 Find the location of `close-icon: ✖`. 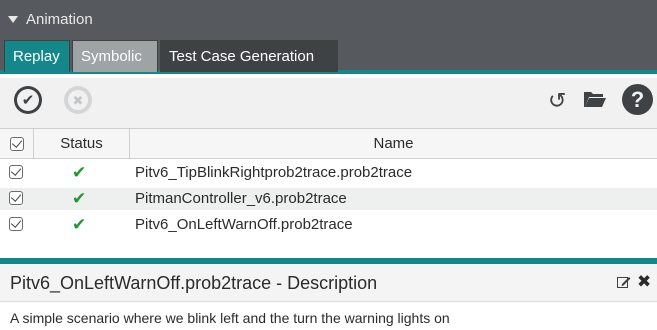

close-icon: ✖ is located at coordinates (644, 281).